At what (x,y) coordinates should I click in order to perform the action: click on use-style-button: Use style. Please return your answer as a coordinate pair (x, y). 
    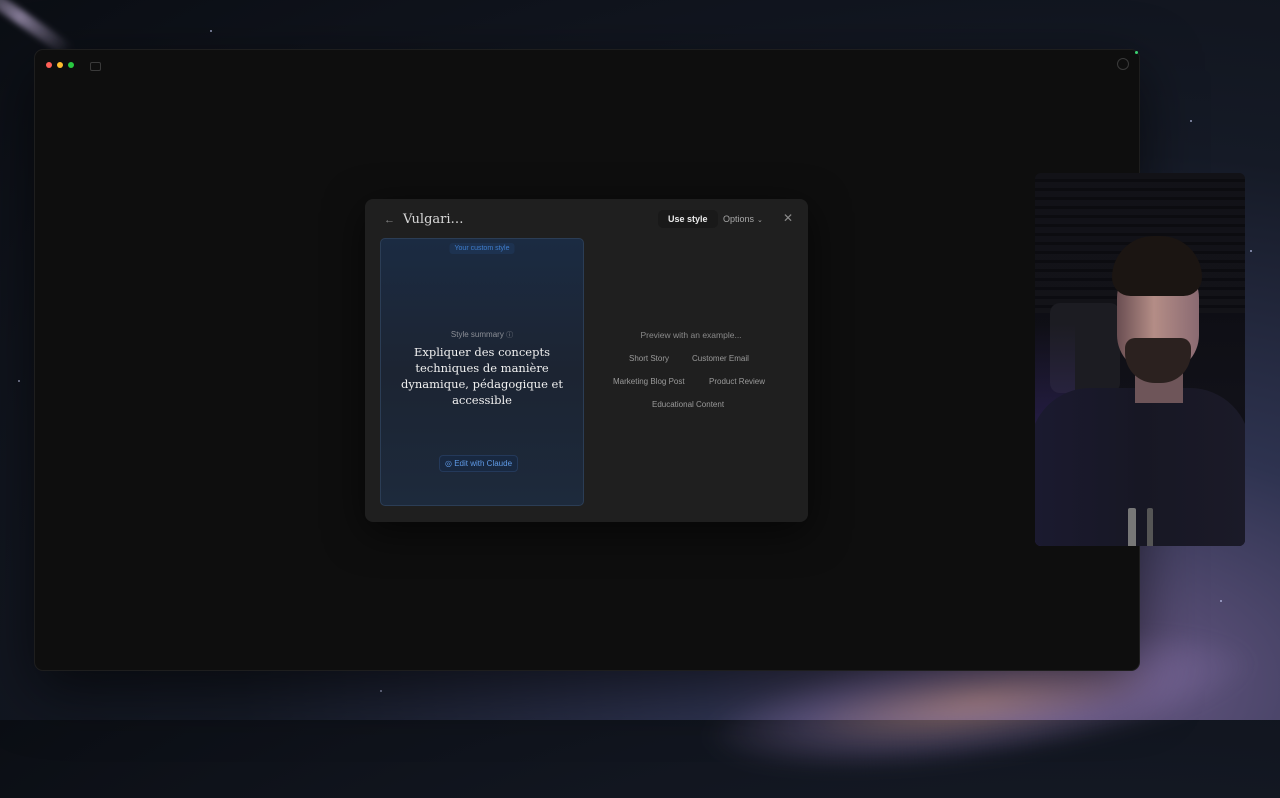
    Looking at the image, I should click on (688, 219).